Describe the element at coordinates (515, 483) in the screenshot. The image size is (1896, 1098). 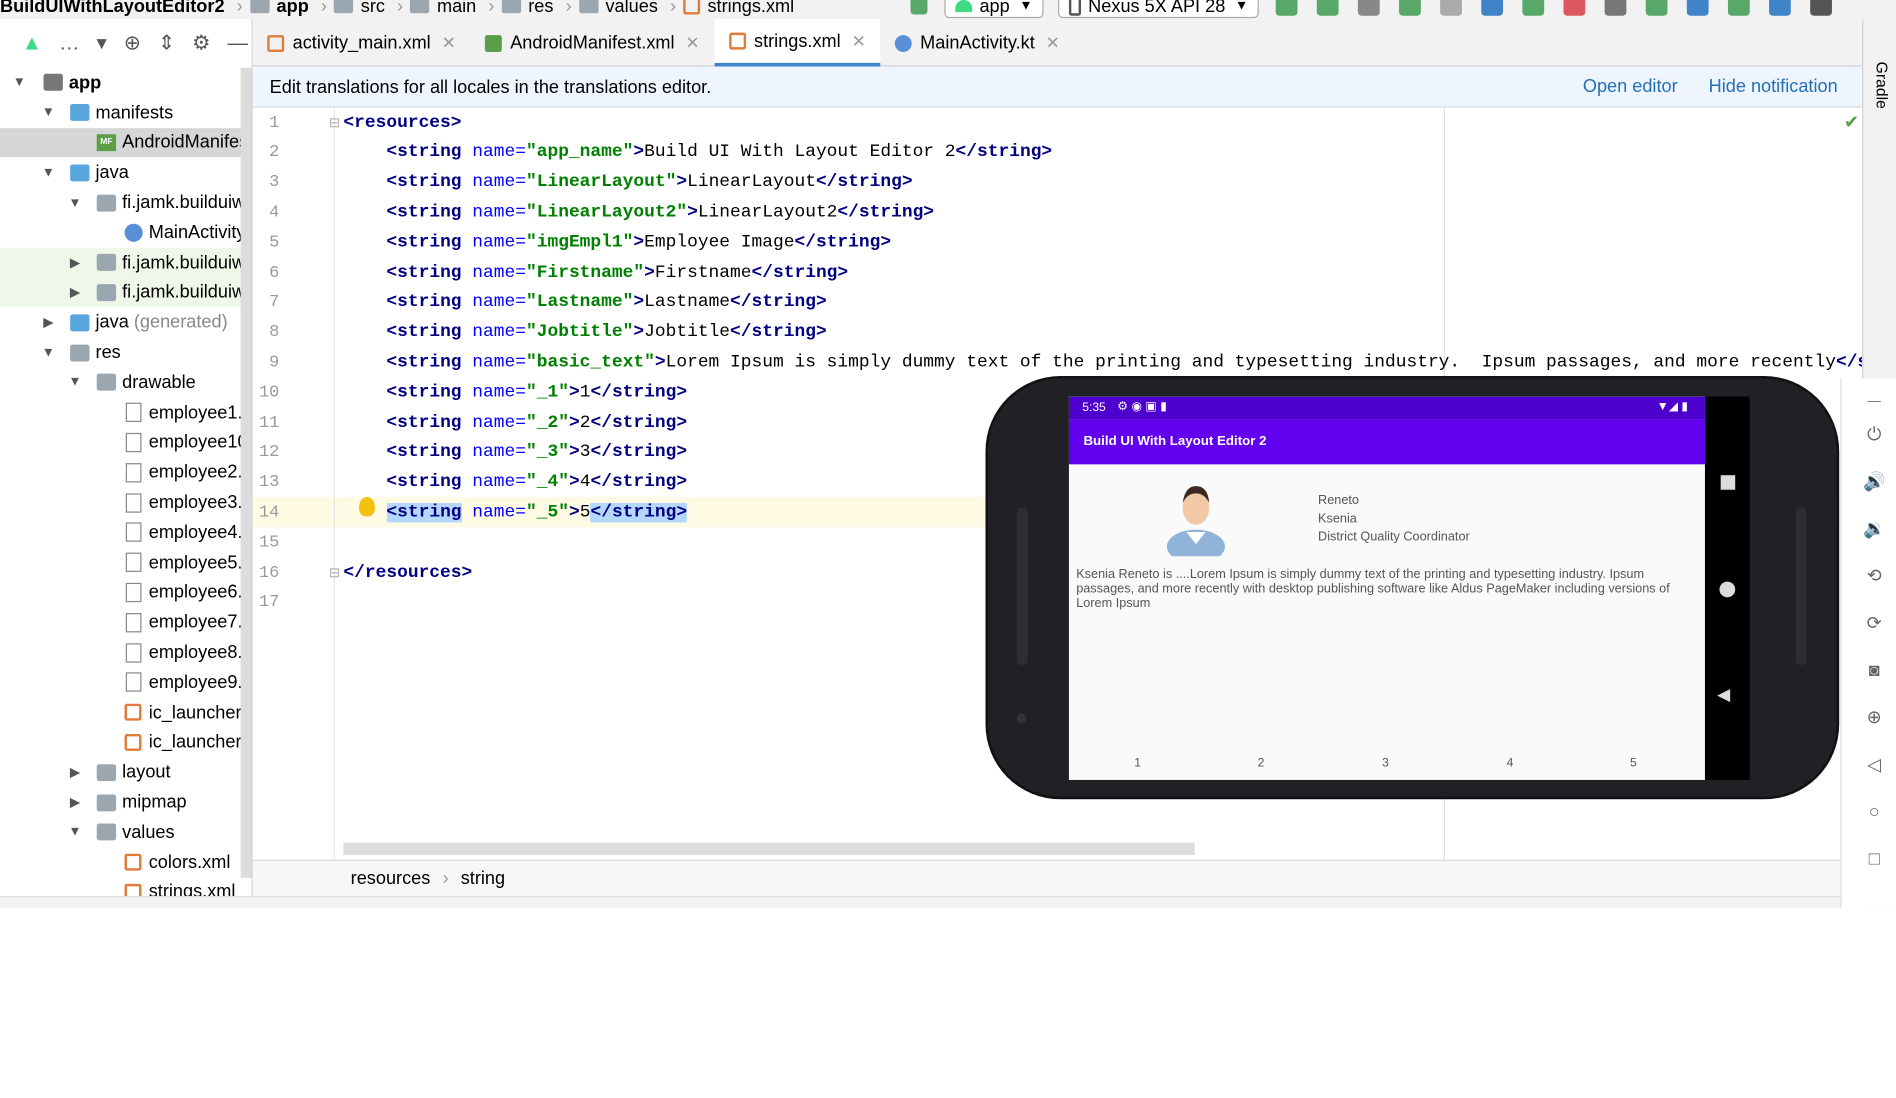
I see `code-line: <string name="_4">4</string>` at that location.